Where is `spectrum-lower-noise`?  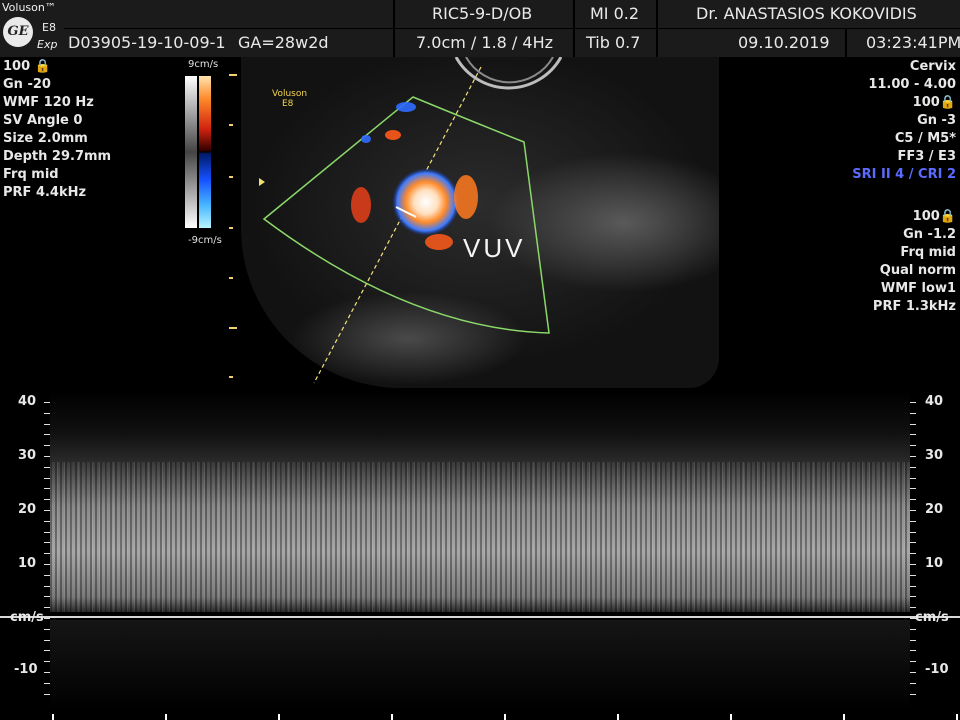 spectrum-lower-noise is located at coordinates (480, 665).